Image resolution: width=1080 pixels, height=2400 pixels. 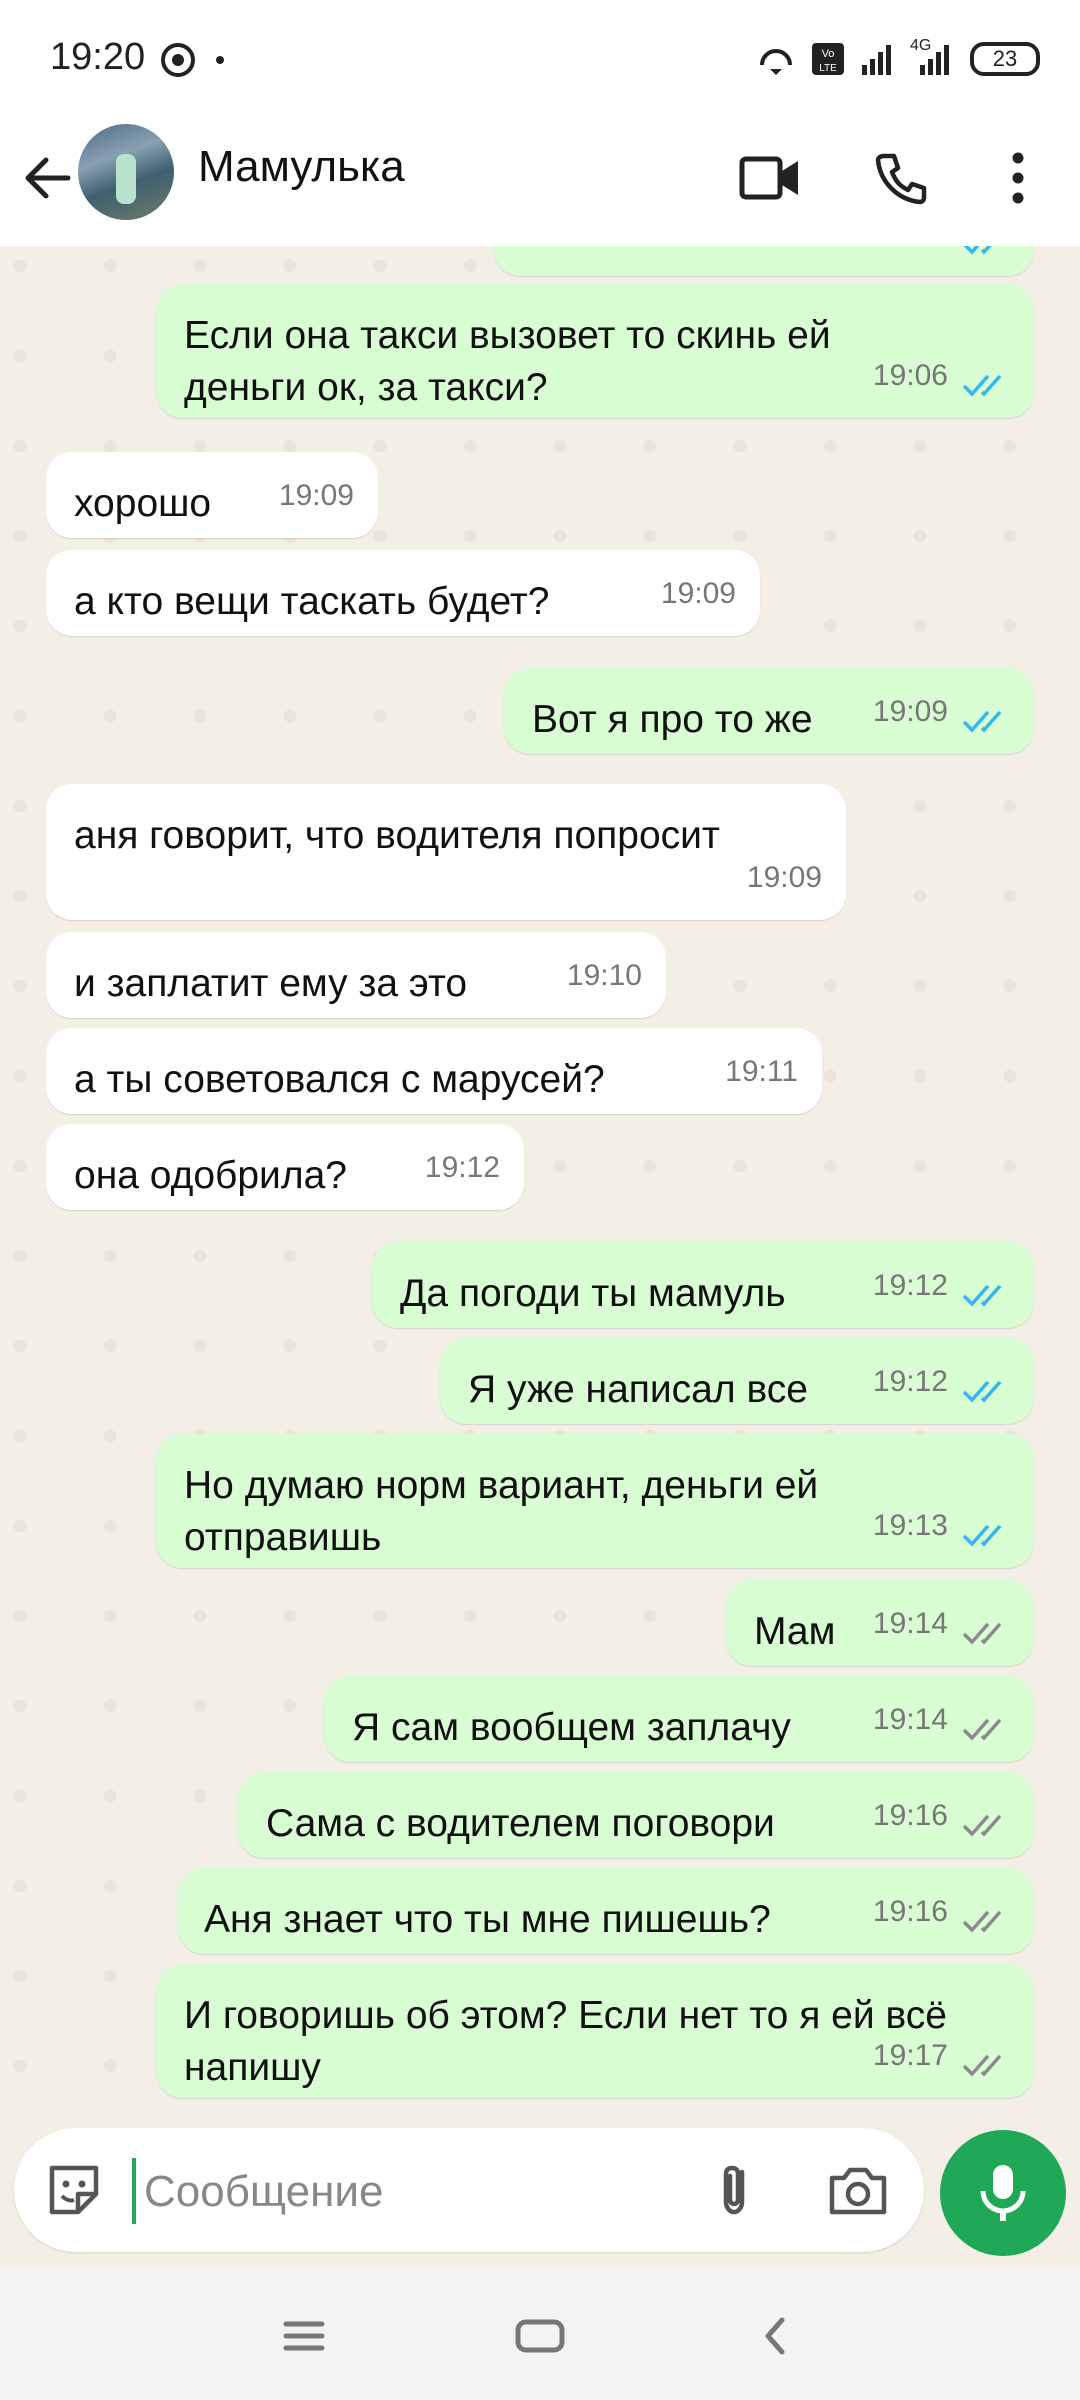 I want to click on phone-icon, so click(x=901, y=179).